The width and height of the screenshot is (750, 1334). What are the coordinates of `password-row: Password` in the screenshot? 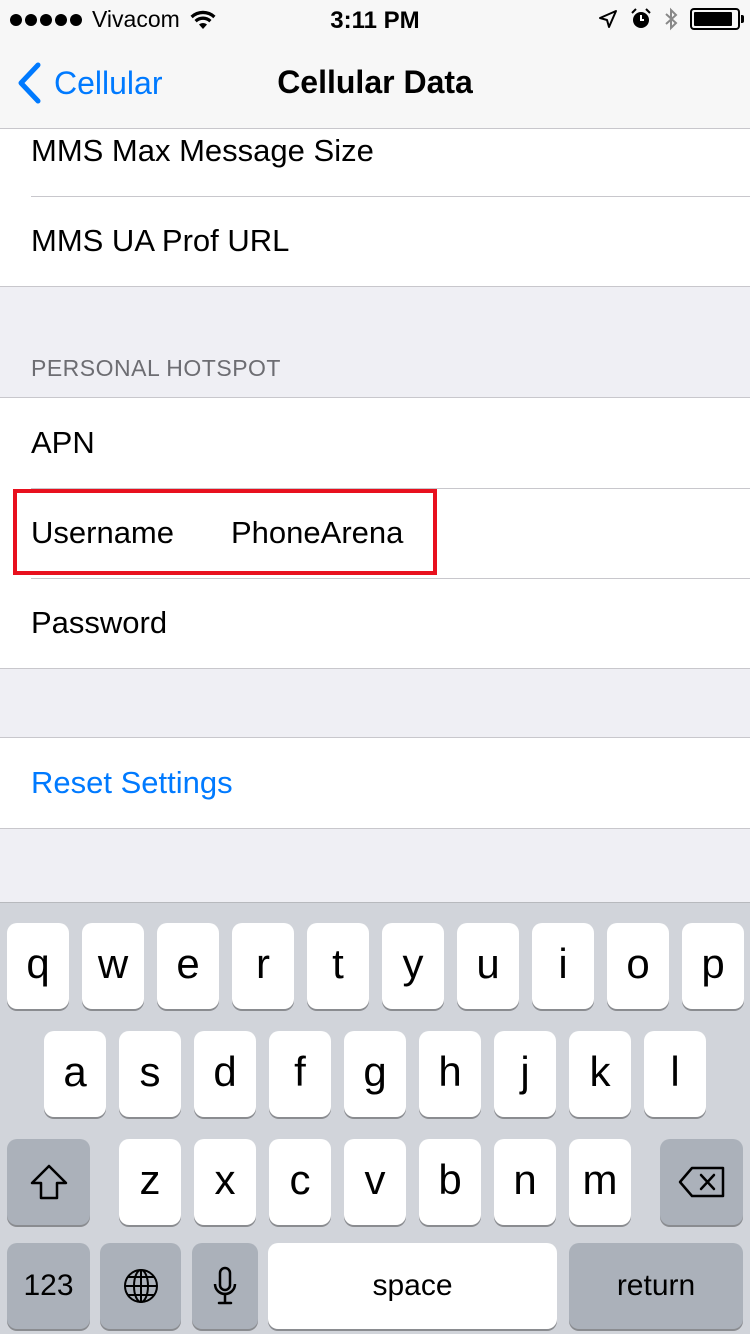 It's located at (375, 623).